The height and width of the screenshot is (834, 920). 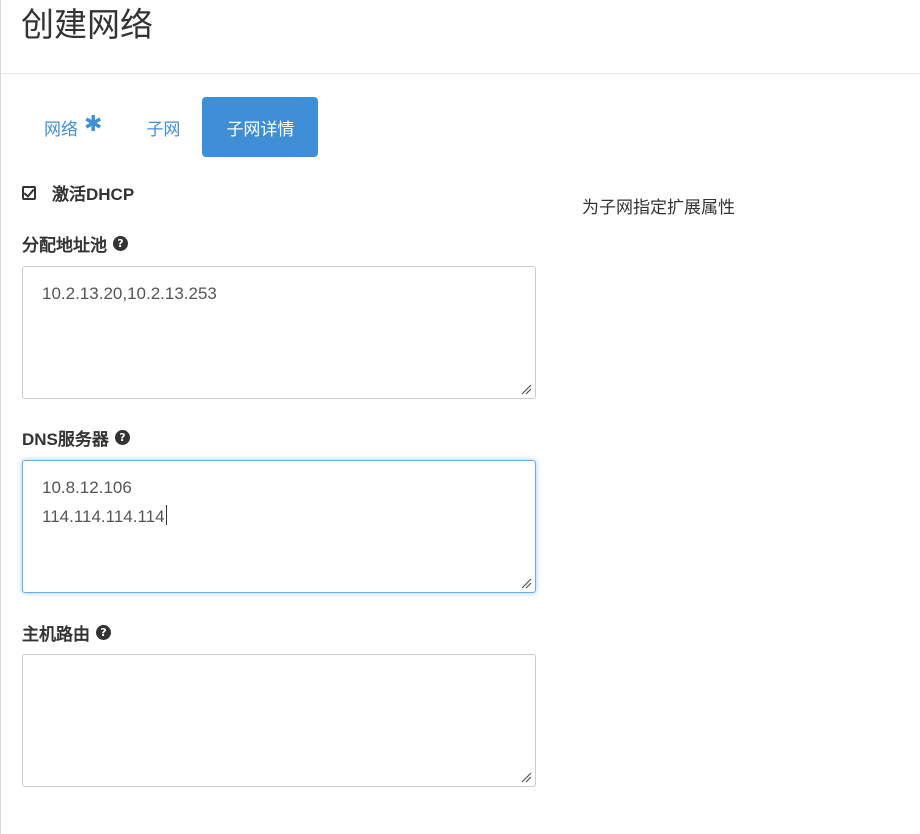 What do you see at coordinates (166, 515) in the screenshot?
I see `text-caret` at bounding box center [166, 515].